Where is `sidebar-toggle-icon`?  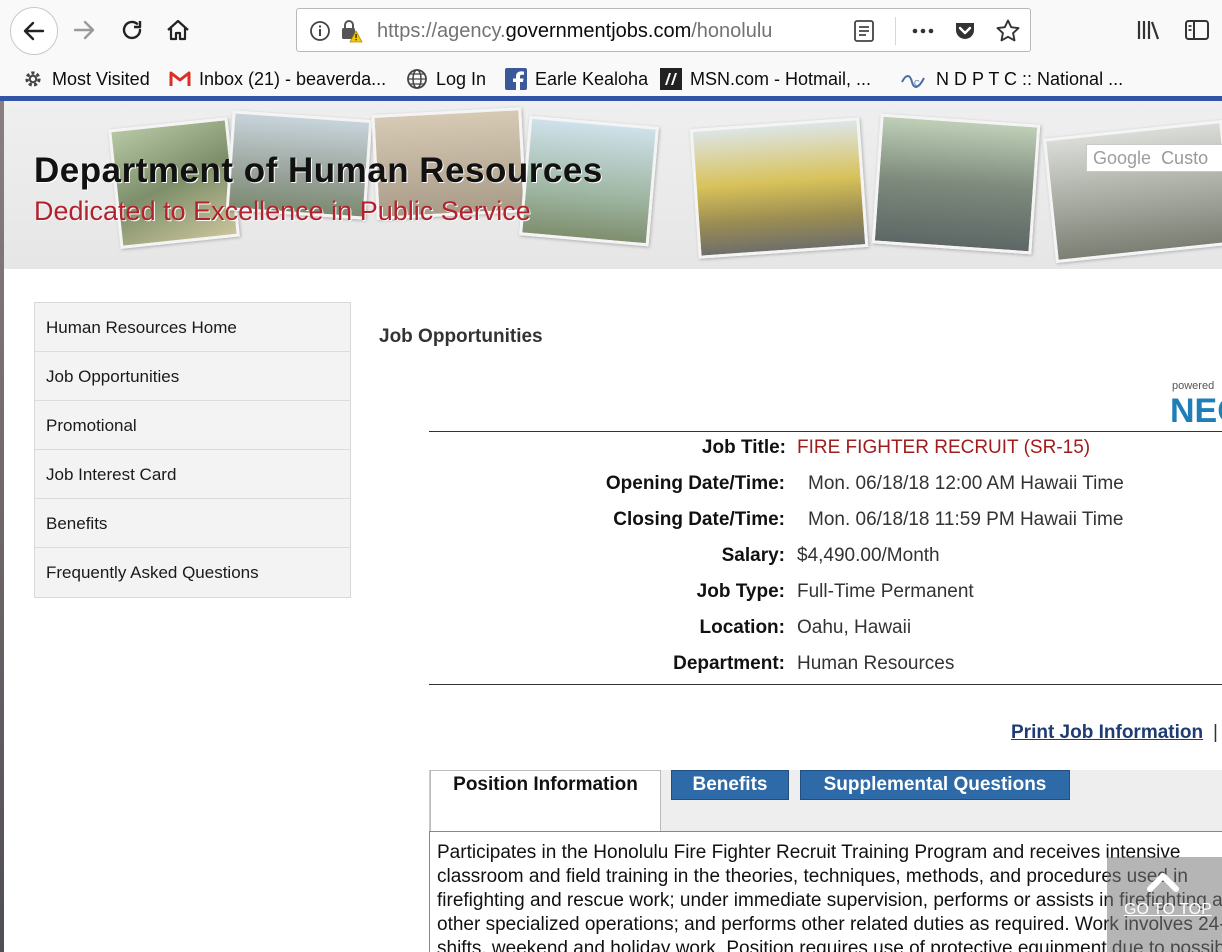
sidebar-toggle-icon is located at coordinates (1197, 30).